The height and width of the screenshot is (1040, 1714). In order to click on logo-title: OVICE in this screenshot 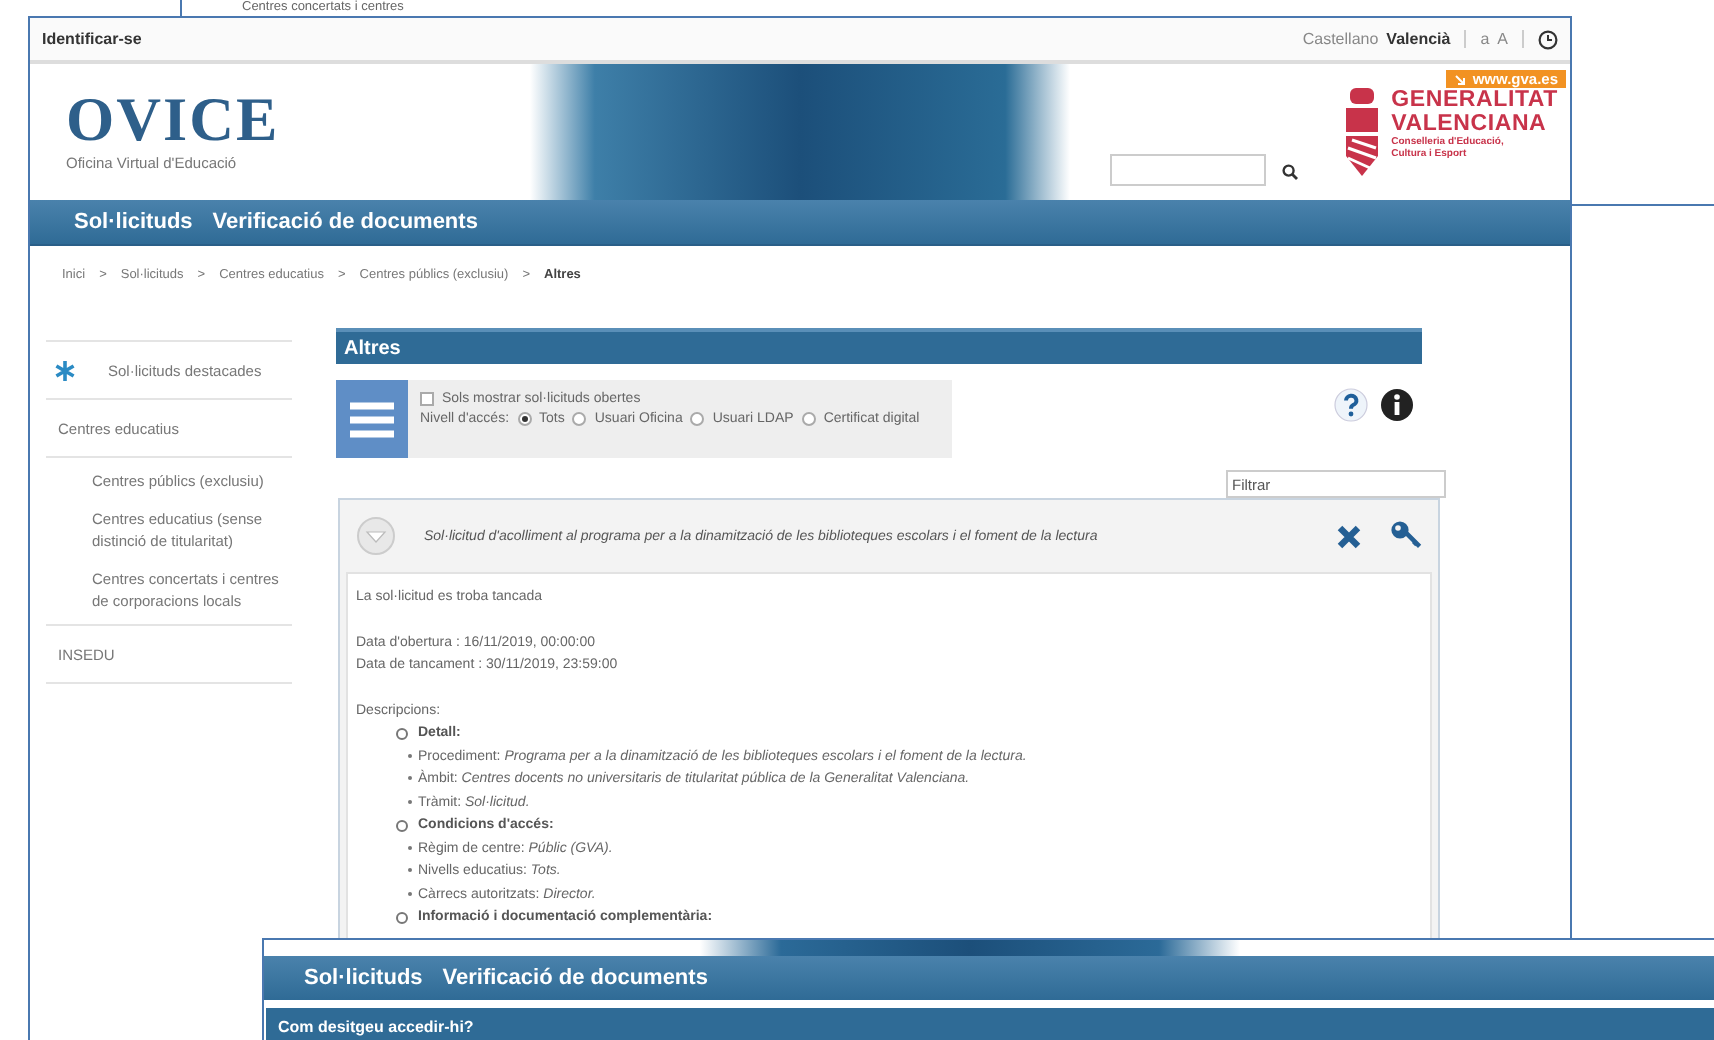, I will do `click(173, 119)`.